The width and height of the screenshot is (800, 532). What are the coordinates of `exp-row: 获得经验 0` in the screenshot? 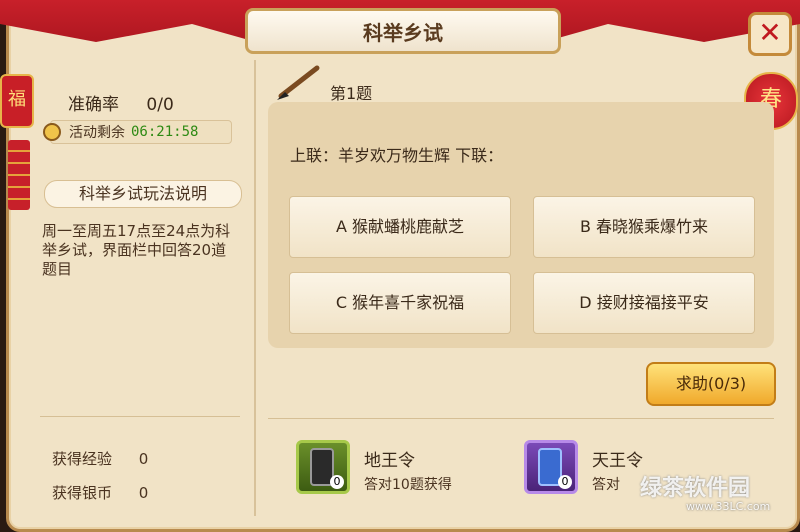 It's located at (100, 458).